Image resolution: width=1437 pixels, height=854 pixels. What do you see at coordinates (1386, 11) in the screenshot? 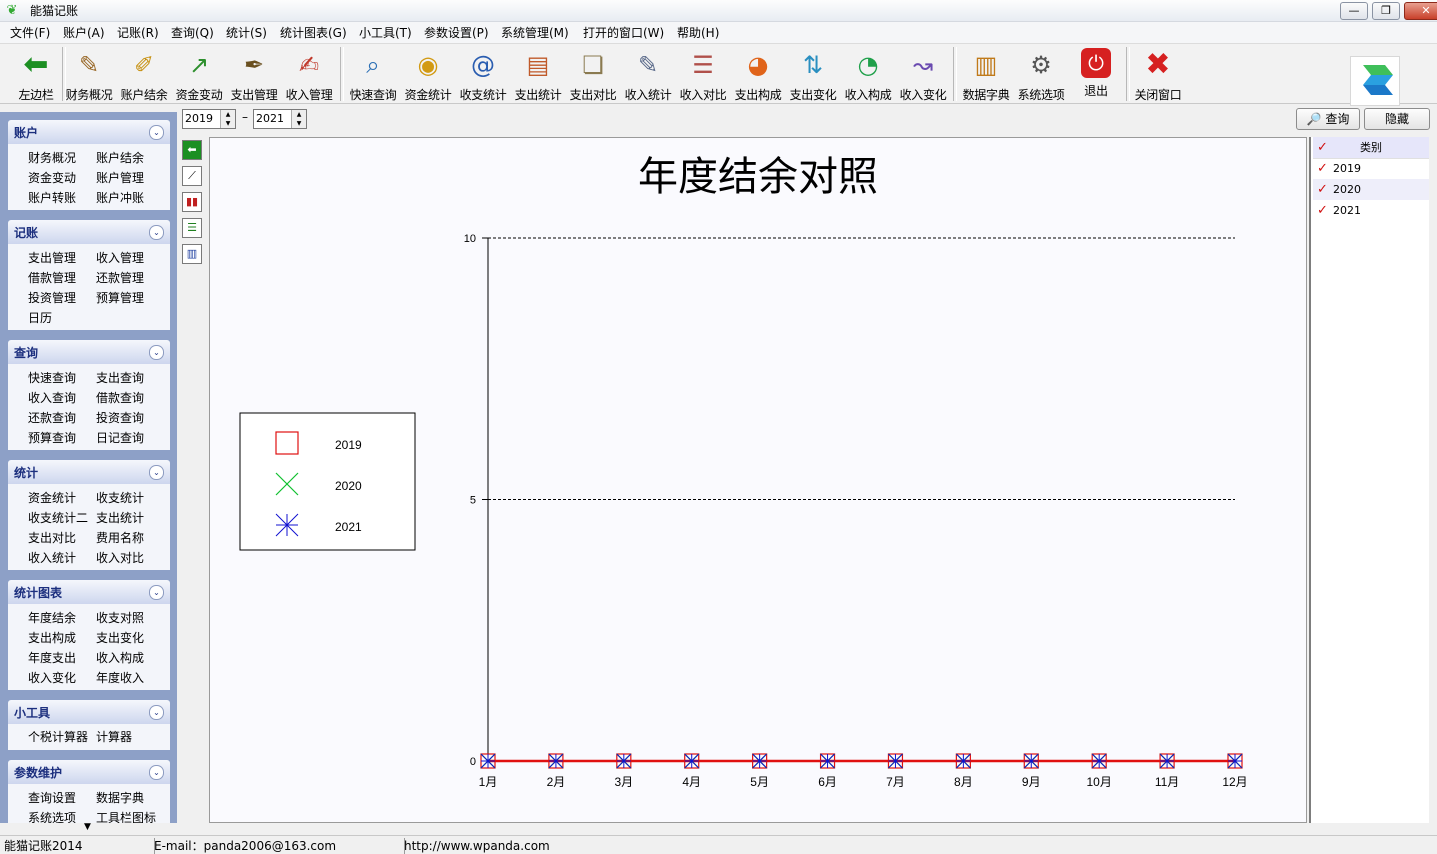
I see `restore-button: ❐` at bounding box center [1386, 11].